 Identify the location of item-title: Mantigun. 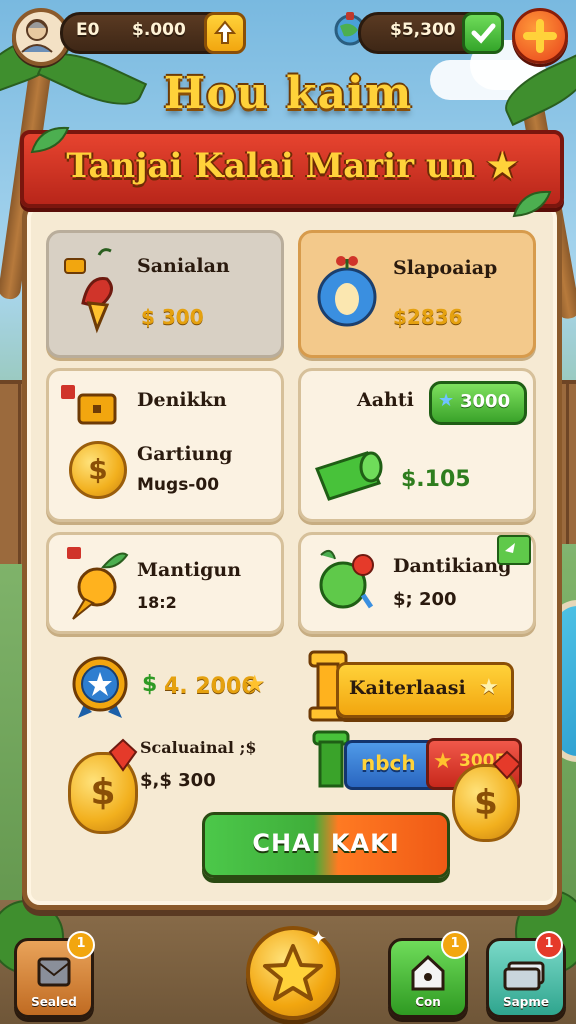
(189, 570).